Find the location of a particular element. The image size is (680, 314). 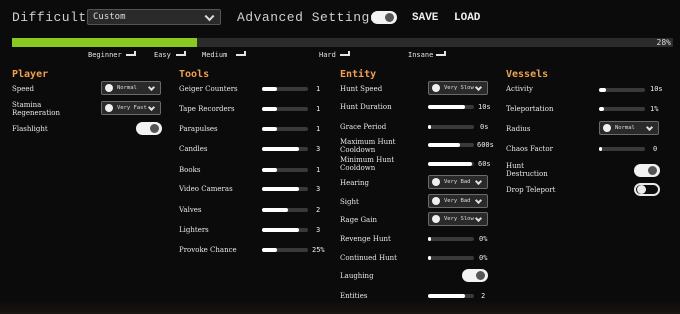

speed-label: Speed is located at coordinates (23, 89).